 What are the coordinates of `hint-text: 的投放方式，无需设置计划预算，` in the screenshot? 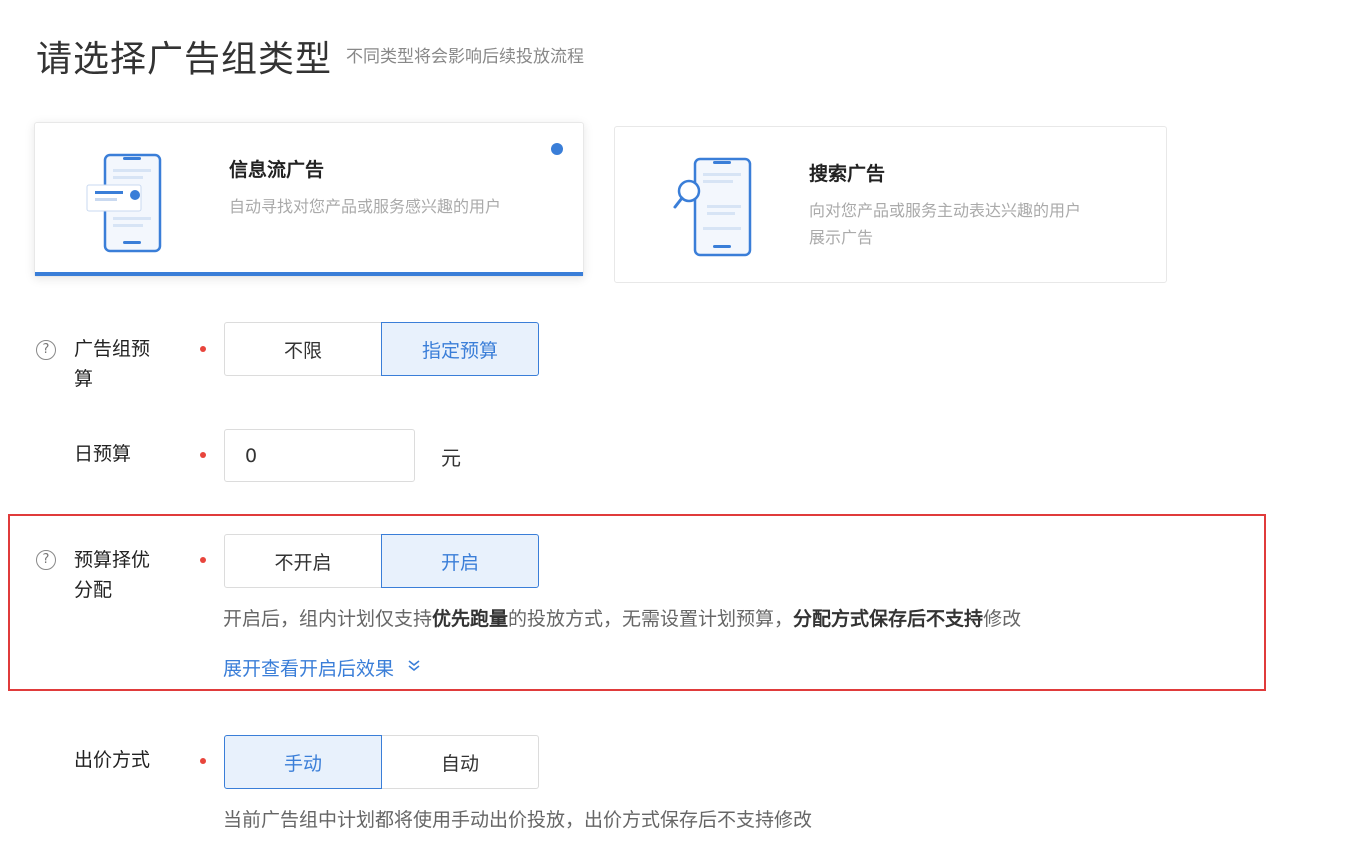 It's located at (651, 619).